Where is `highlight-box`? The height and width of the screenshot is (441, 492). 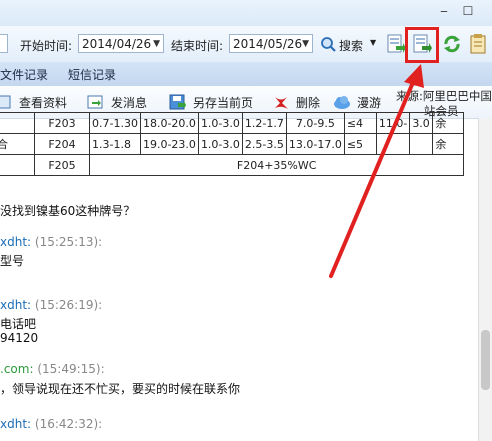 highlight-box is located at coordinates (422, 45).